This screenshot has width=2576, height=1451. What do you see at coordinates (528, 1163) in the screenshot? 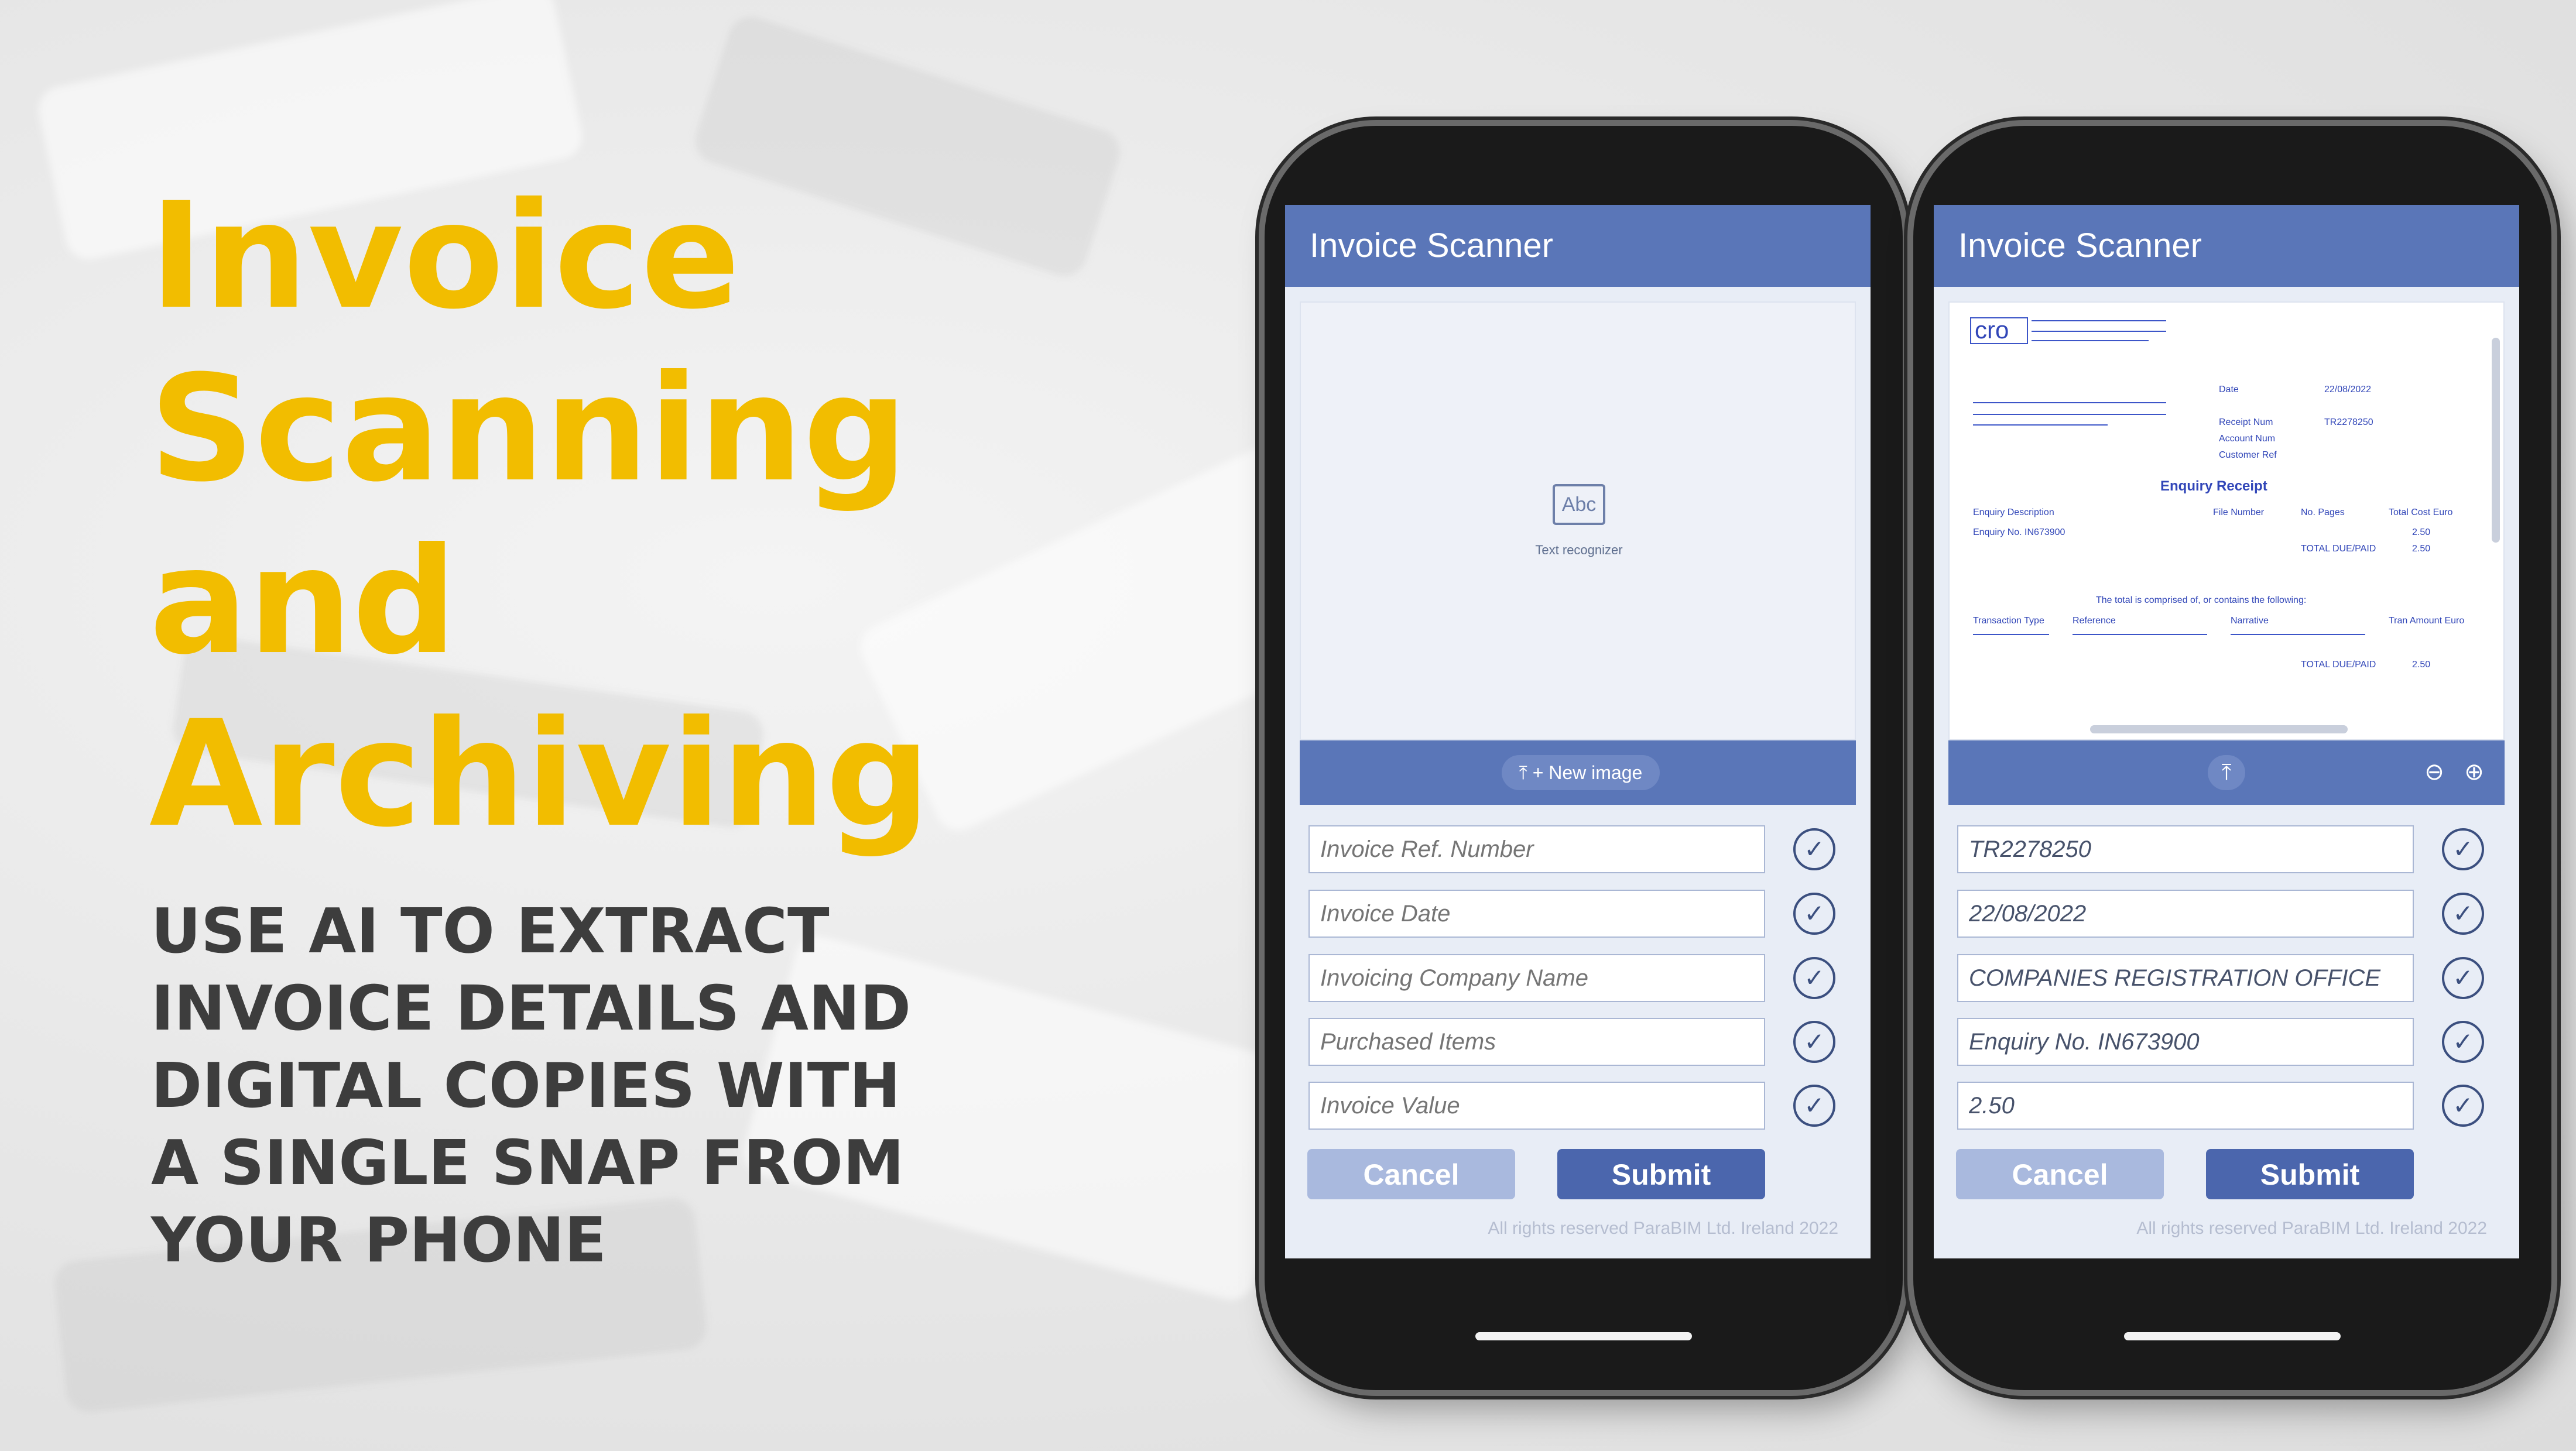
I see `tagline-line: A SINGLE SNAP FROM` at bounding box center [528, 1163].